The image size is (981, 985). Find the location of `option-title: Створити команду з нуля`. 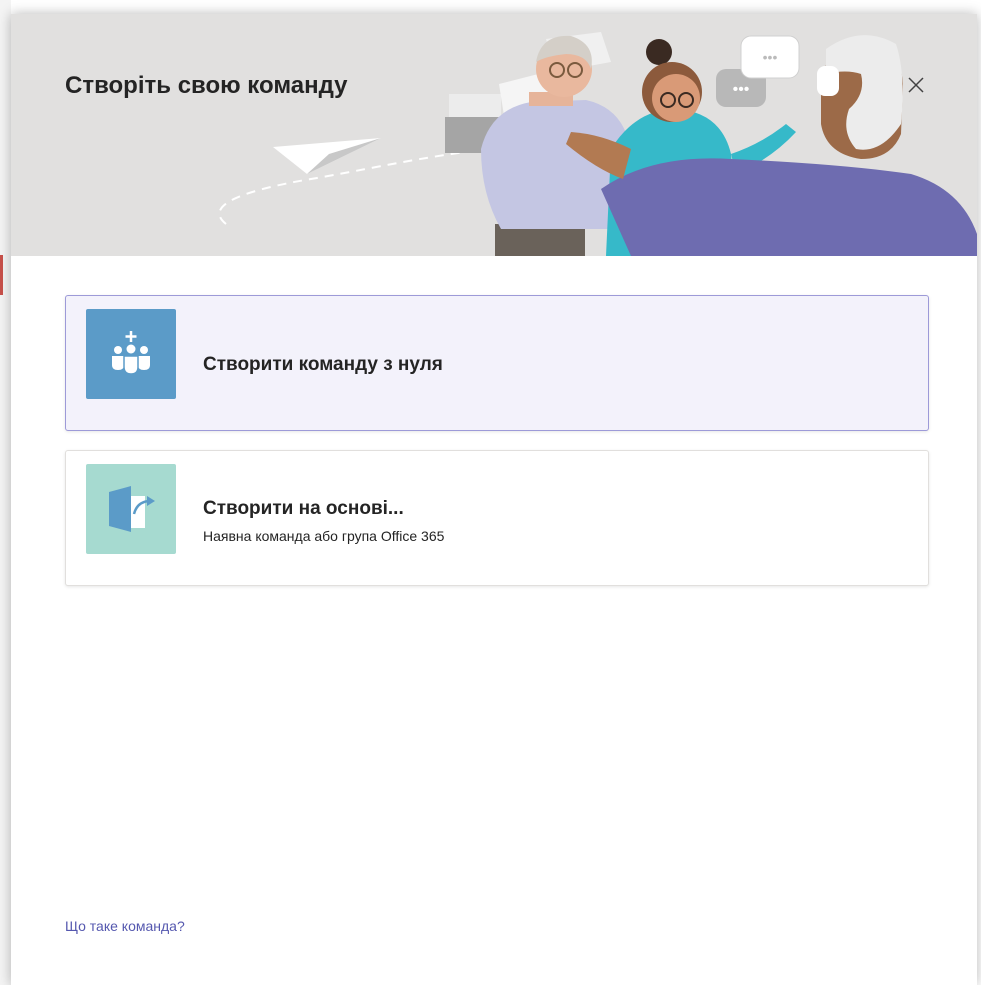

option-title: Створити команду з нуля is located at coordinates (323, 364).